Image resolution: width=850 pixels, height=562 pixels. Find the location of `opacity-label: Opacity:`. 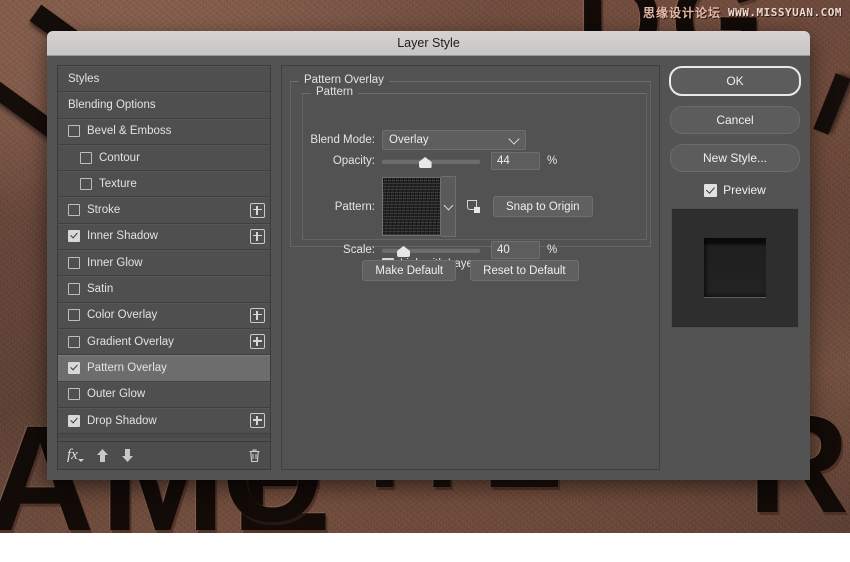

opacity-label: Opacity: is located at coordinates (353, 161).